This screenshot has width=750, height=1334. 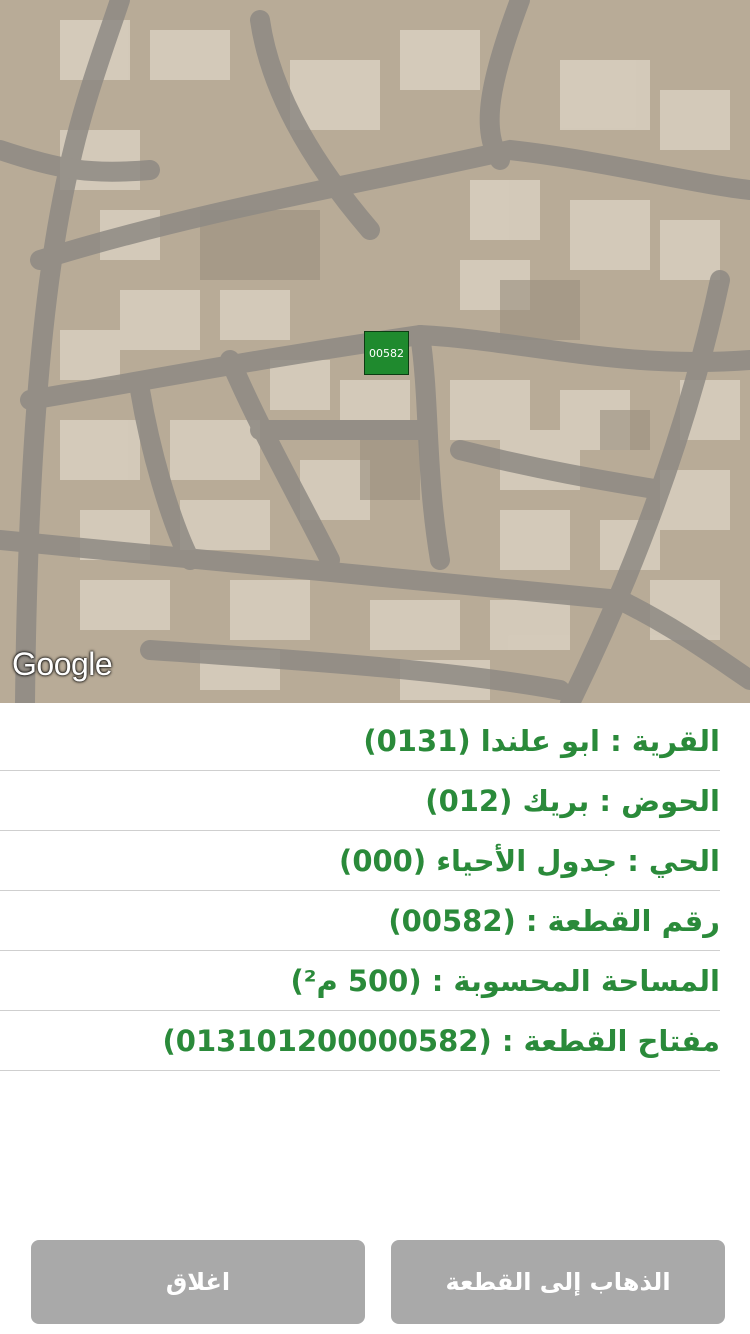 What do you see at coordinates (558, 1282) in the screenshot?
I see `go-to-parcel-button: الذهاب إلى القطعة` at bounding box center [558, 1282].